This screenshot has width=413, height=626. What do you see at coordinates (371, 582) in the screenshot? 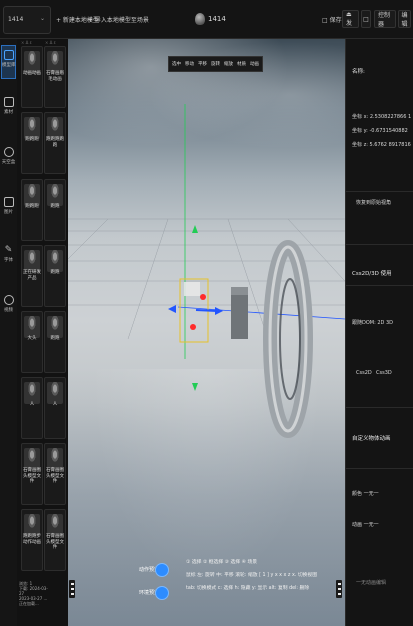
I see `anim-edit-button: 一无动画编辑` at bounding box center [371, 582].